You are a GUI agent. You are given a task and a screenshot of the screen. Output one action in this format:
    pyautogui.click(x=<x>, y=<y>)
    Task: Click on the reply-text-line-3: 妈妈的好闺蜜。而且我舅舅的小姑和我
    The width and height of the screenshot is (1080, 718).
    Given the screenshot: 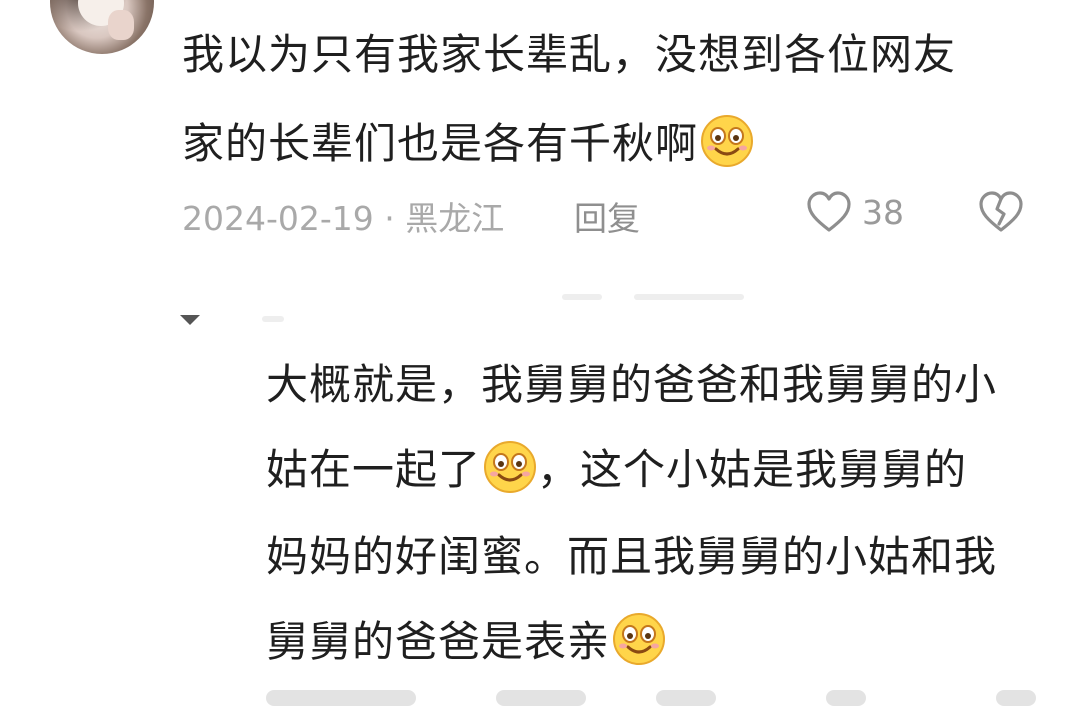 What is the action you would take?
    pyautogui.click(x=631, y=556)
    